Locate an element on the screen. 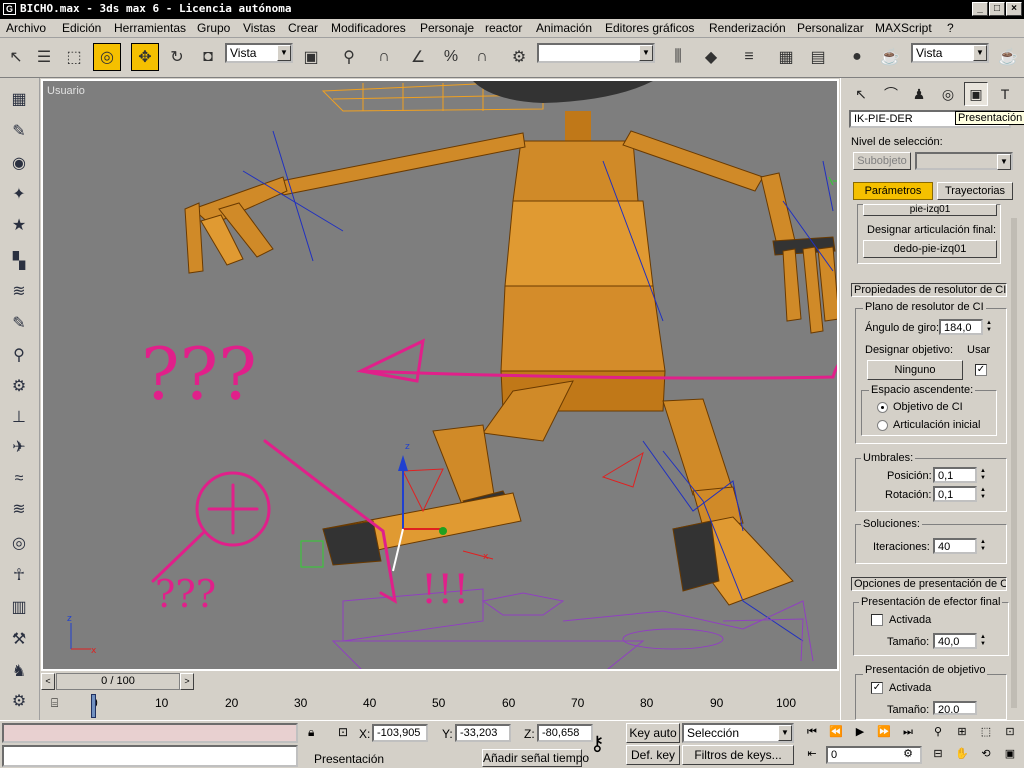 This screenshot has width=1024, height=768. menu-animacion: Animación is located at coordinates (564, 28).